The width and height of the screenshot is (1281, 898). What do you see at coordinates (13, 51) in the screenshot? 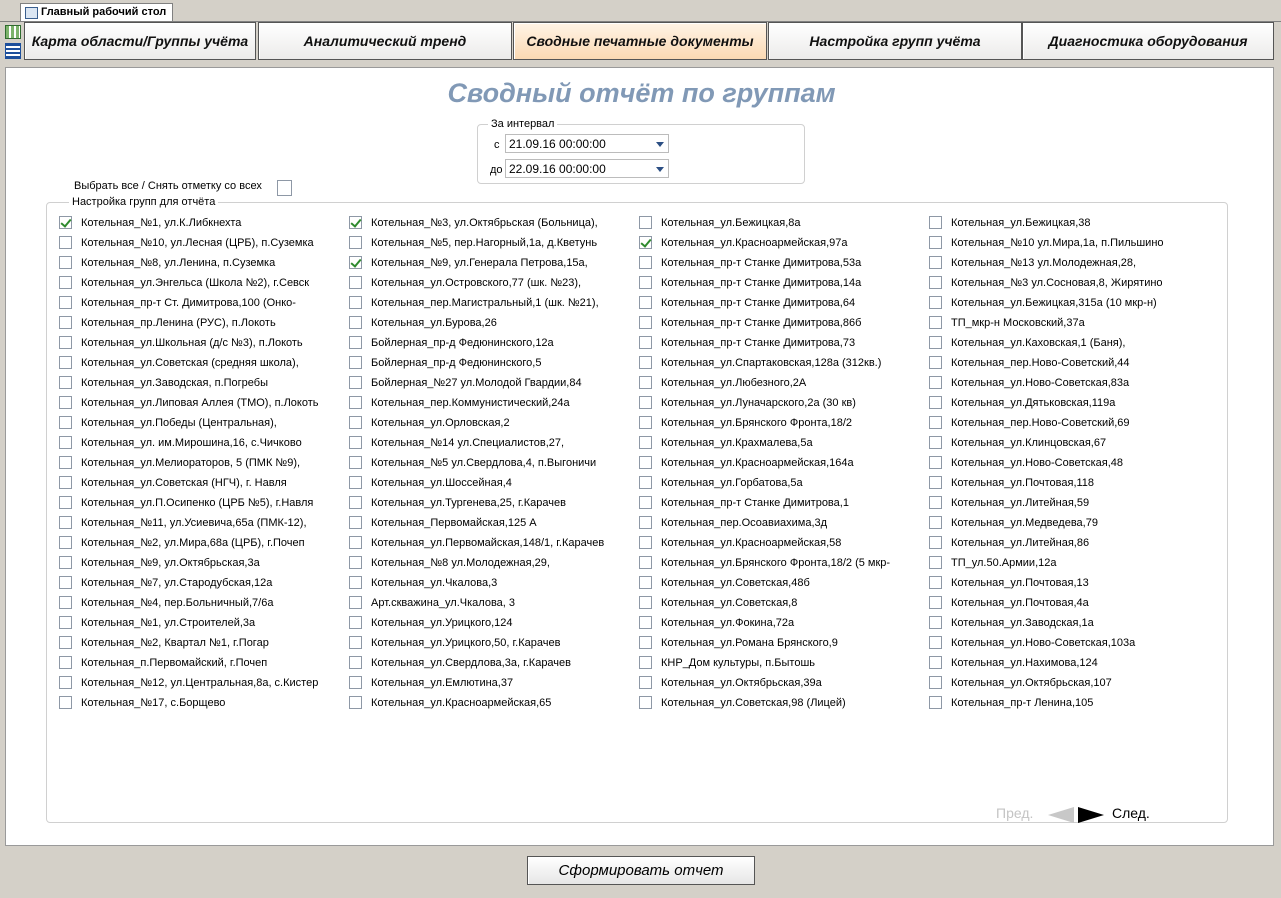
I see `list-view-icon` at bounding box center [13, 51].